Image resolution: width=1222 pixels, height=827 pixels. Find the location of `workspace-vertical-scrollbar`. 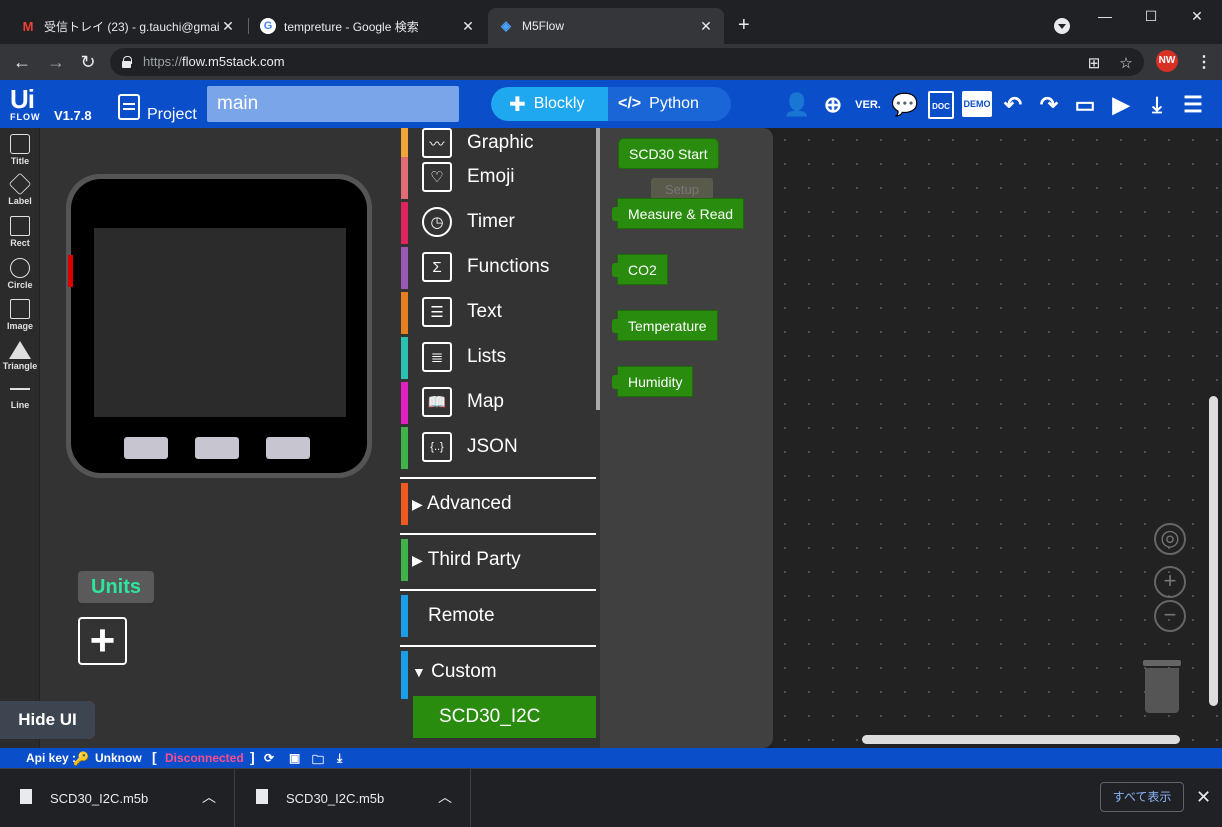

workspace-vertical-scrollbar is located at coordinates (1213, 551).